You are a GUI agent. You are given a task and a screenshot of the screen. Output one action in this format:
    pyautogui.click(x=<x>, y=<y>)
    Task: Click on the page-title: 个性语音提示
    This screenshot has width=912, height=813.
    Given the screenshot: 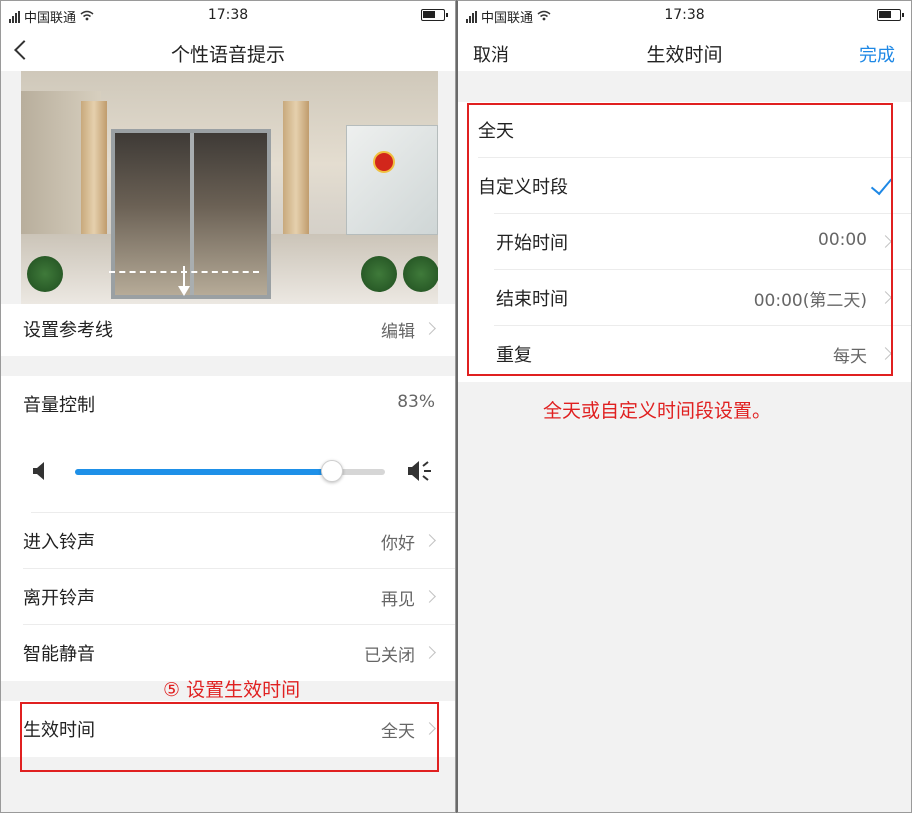 What is the action you would take?
    pyautogui.click(x=227, y=55)
    